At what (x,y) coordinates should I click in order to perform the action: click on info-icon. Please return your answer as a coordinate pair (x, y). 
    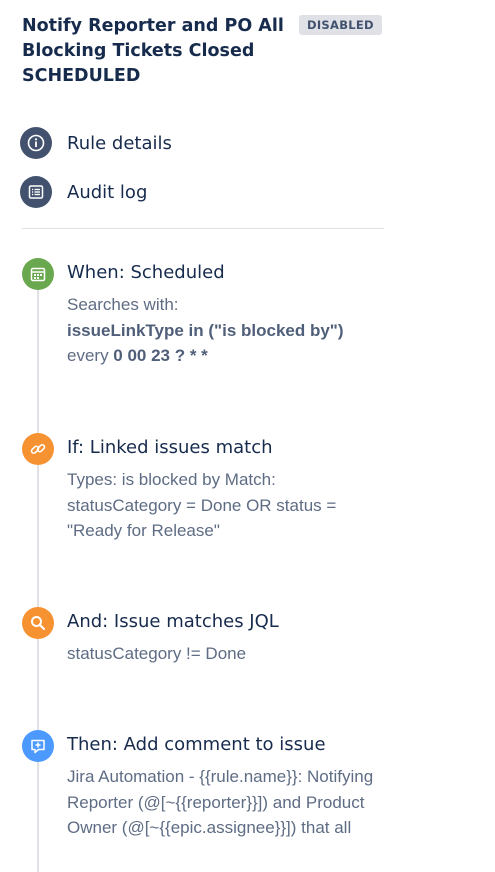
    Looking at the image, I should click on (36, 143).